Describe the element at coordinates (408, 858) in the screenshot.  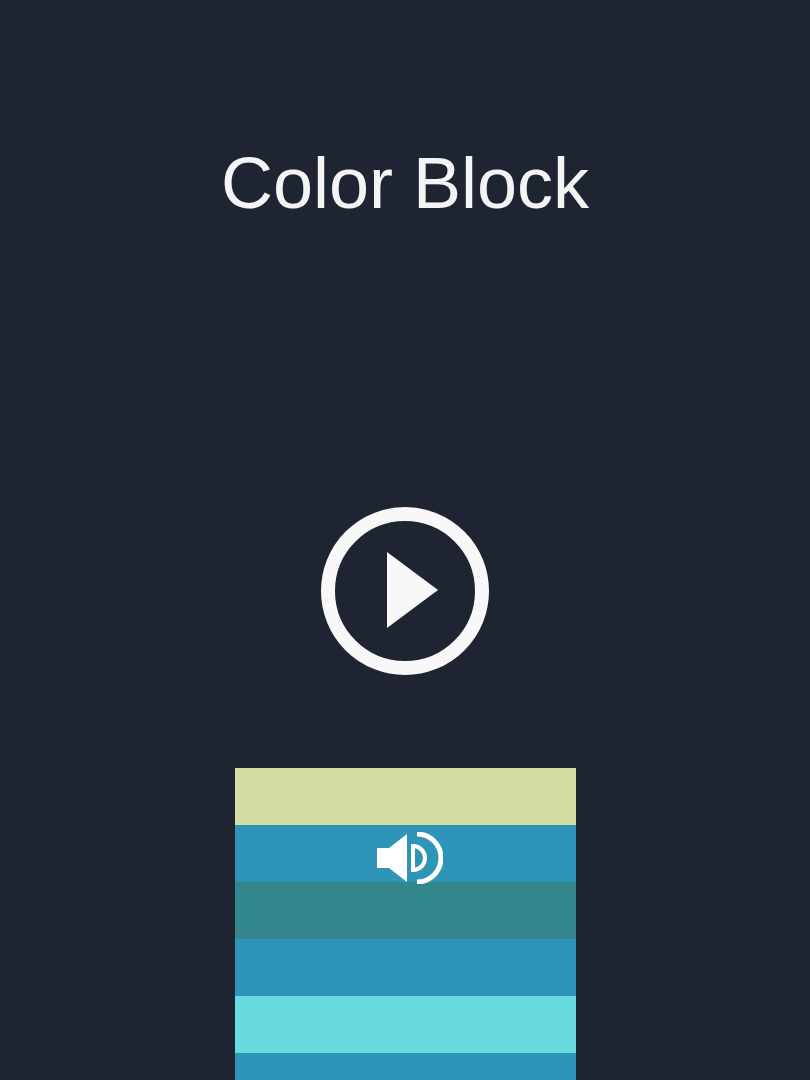
I see `speaker-icon` at that location.